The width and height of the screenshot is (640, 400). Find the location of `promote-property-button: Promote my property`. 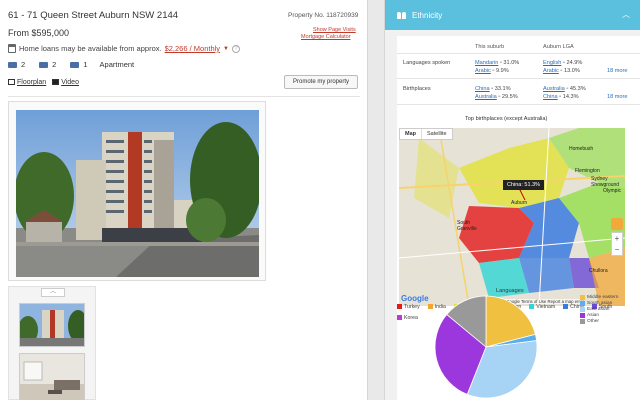

promote-property-button: Promote my property is located at coordinates (321, 82).